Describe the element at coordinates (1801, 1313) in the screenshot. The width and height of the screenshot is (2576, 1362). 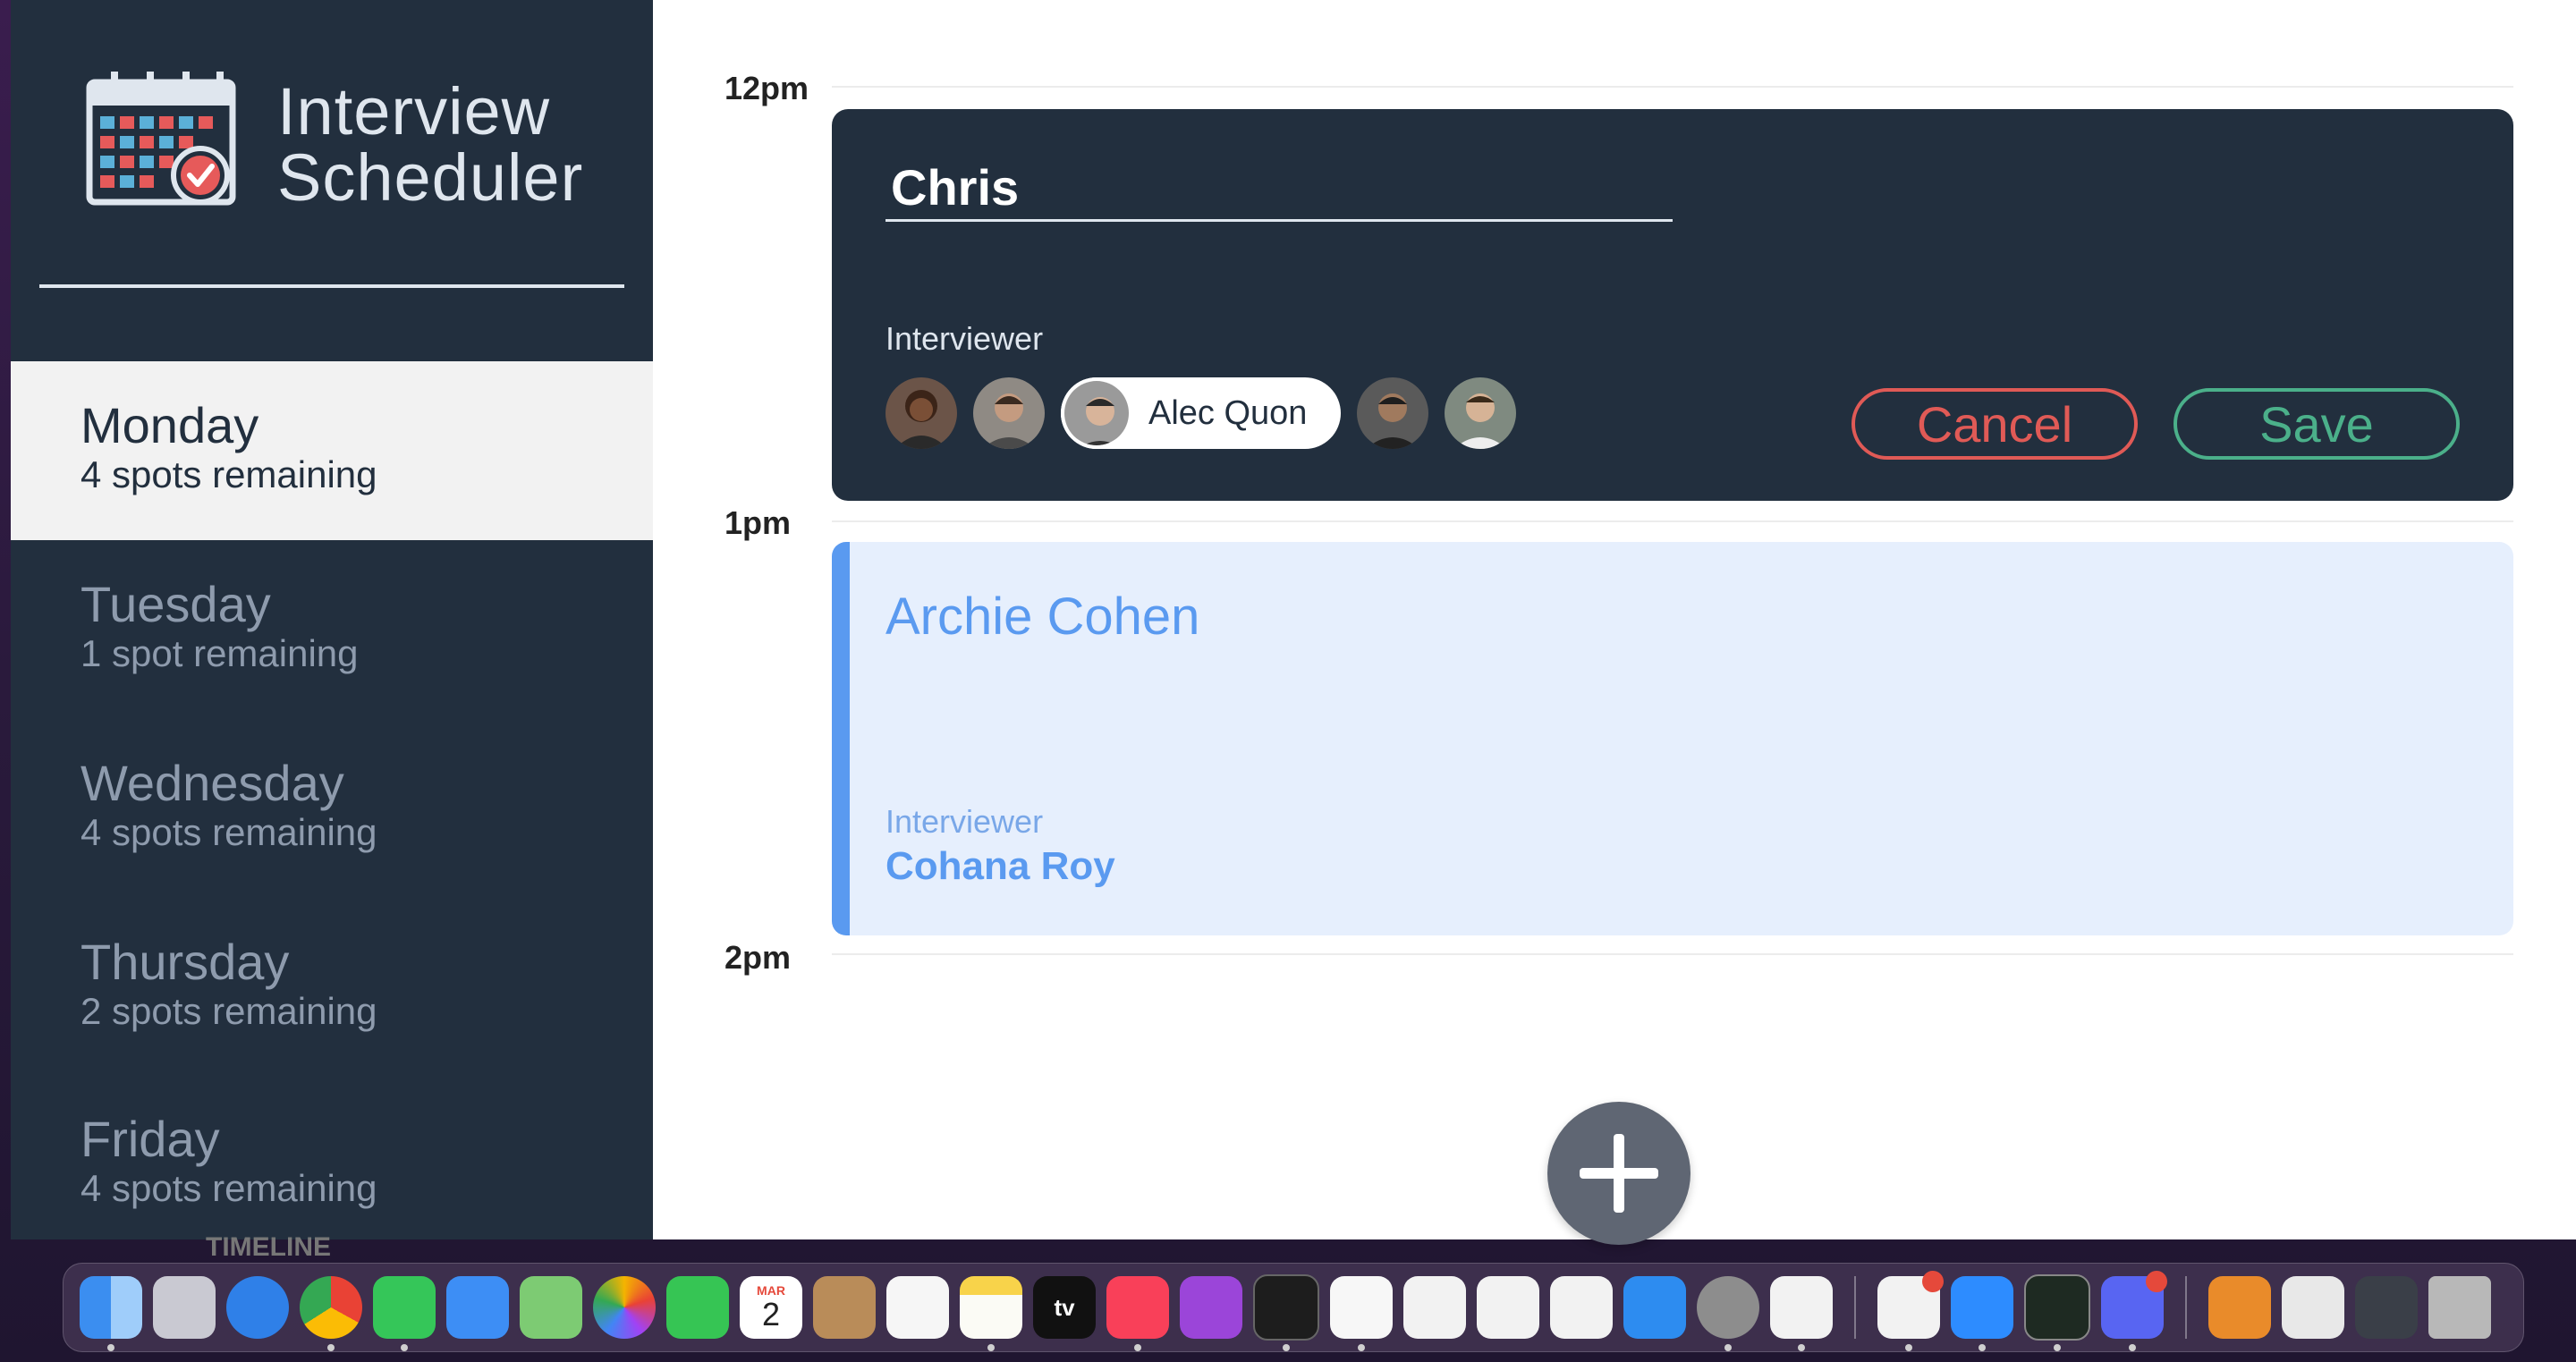
I see `vscode-icon` at that location.